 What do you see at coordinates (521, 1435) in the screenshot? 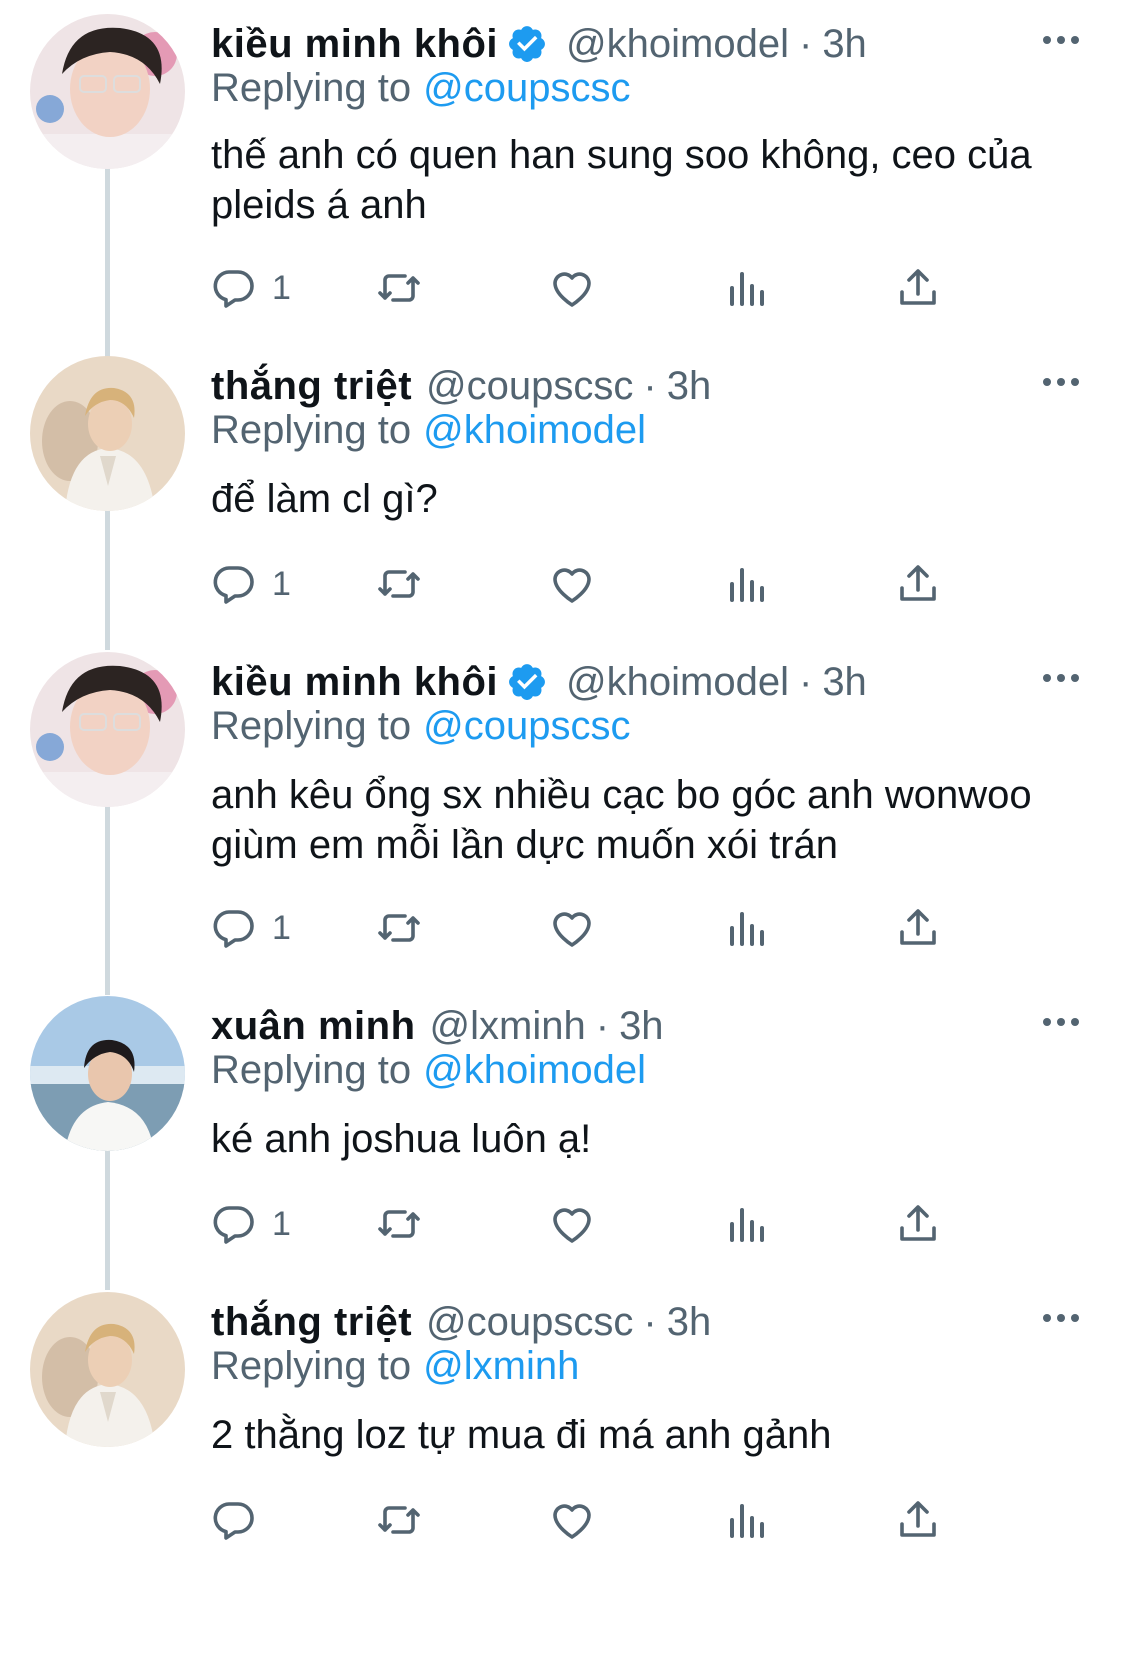
I see `tweet-text: 2 thằng loz tự mua đi má anh gảnh` at bounding box center [521, 1435].